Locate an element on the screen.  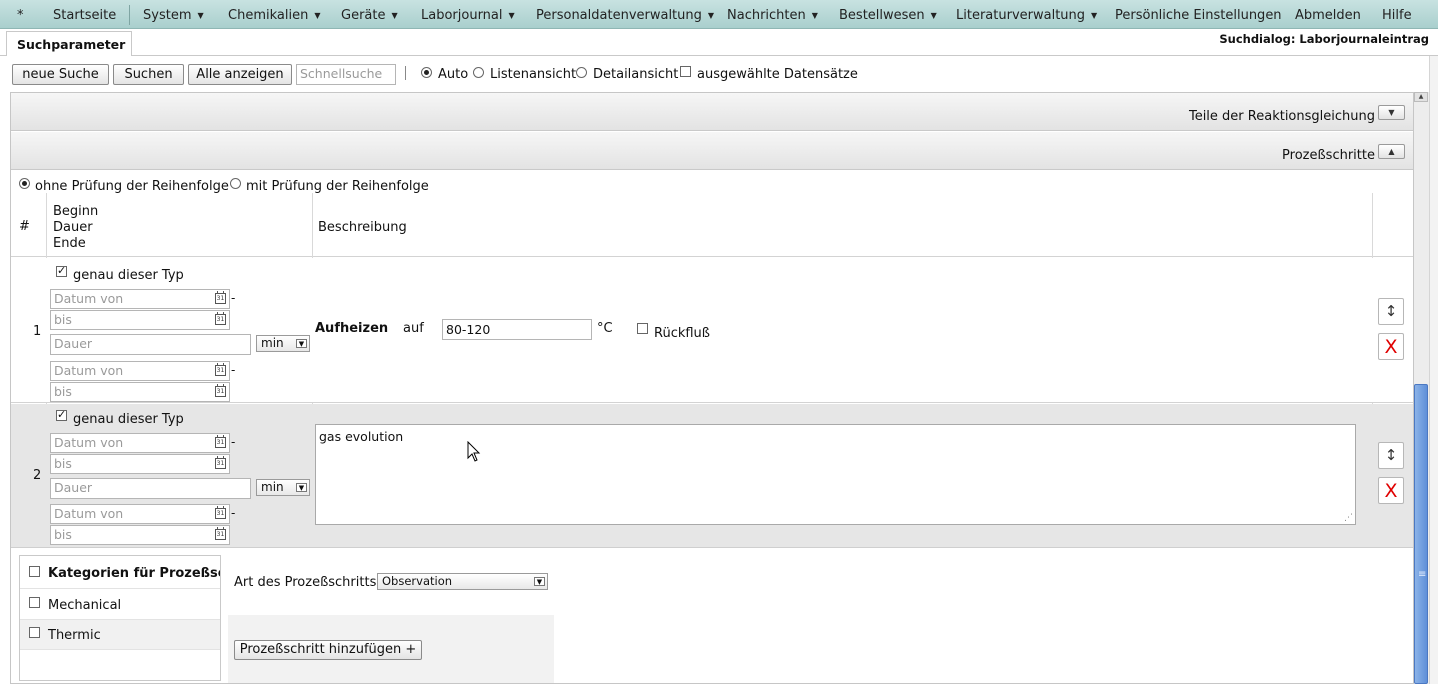
menu-separator is located at coordinates (129, 15).